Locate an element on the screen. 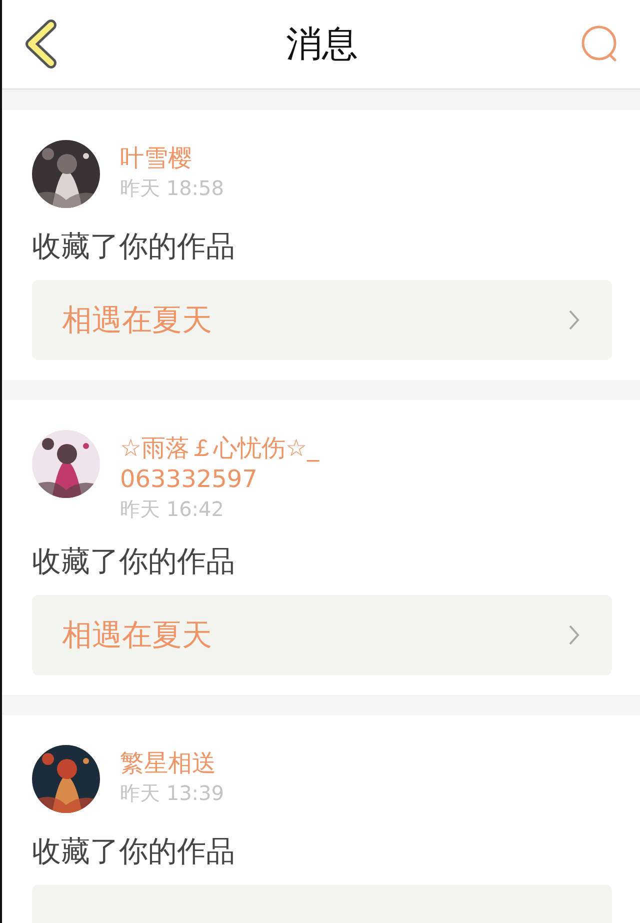 The image size is (640, 923). user-name: 繁星相送 is located at coordinates (172, 763).